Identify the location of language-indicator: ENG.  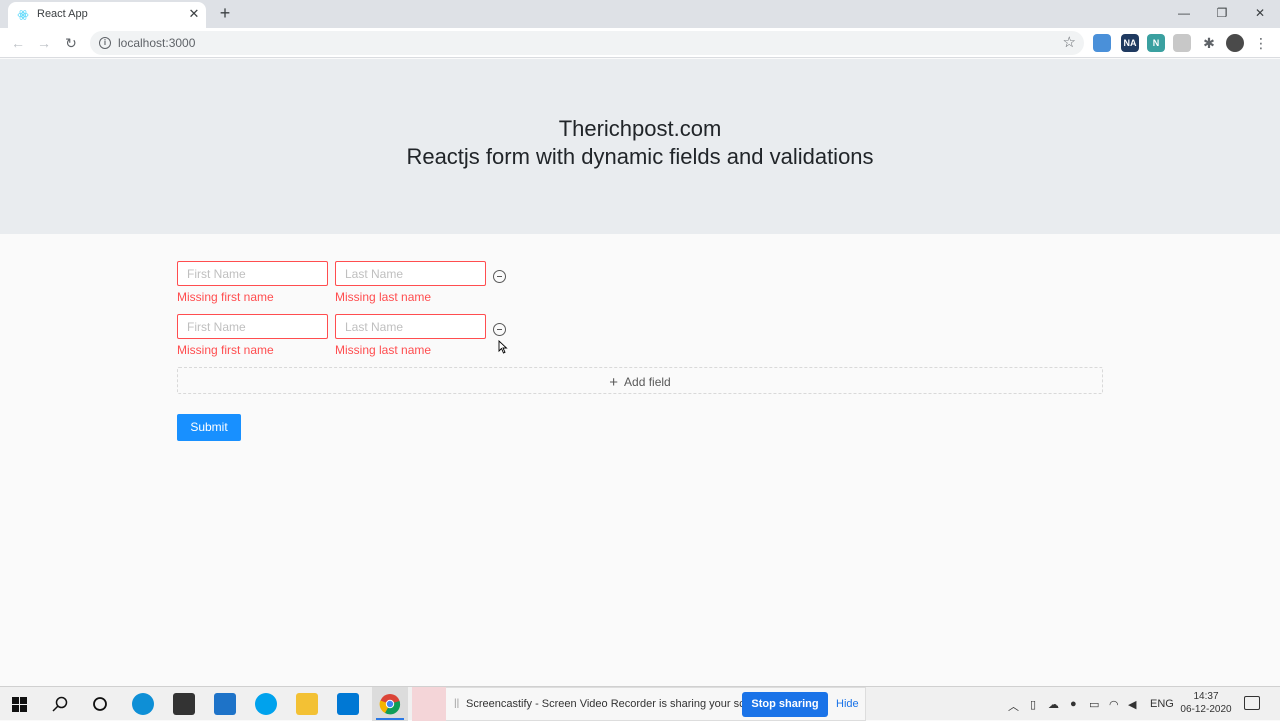
(1162, 704).